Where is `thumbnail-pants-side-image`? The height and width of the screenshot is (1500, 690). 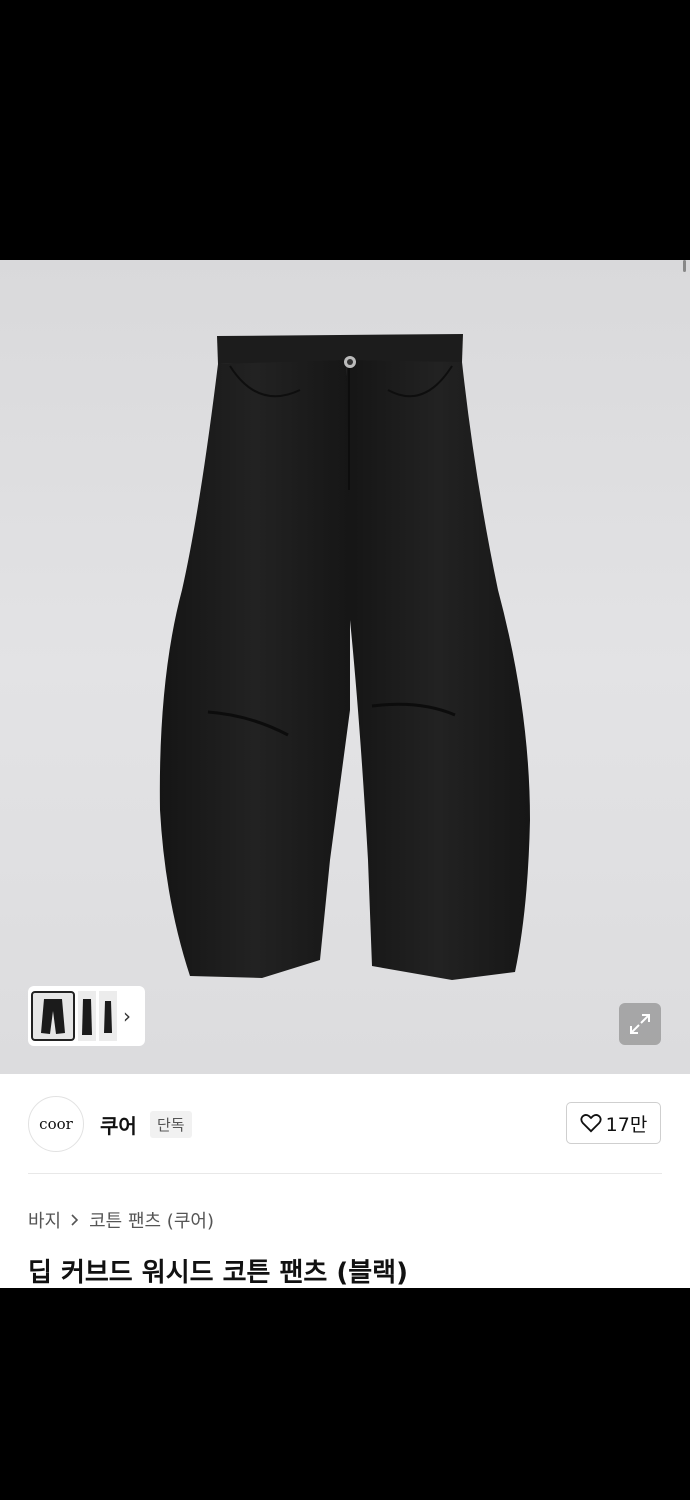
thumbnail-pants-side-image is located at coordinates (87, 1017).